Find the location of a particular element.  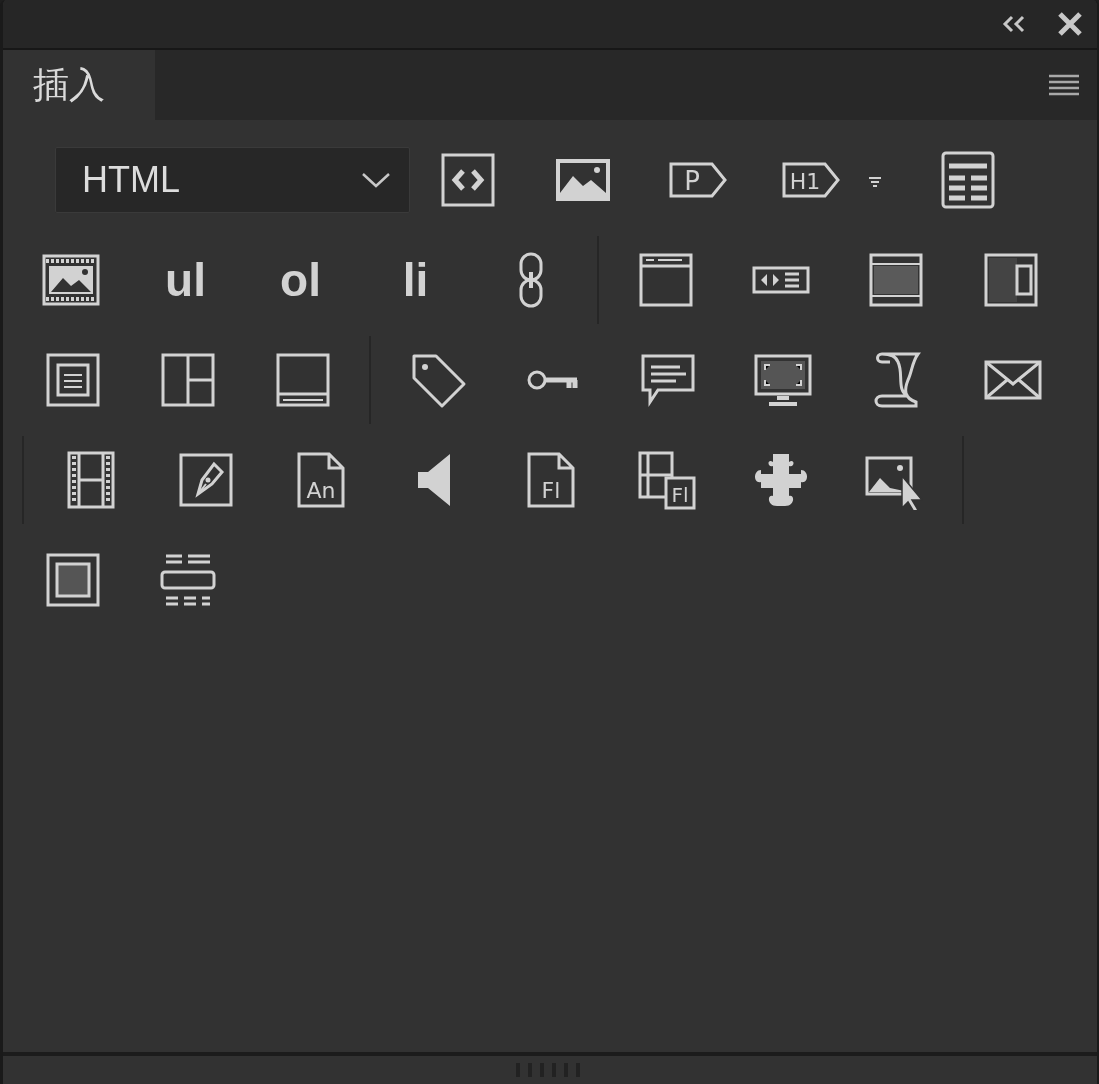

list-tag-button: li is located at coordinates (415, 280).